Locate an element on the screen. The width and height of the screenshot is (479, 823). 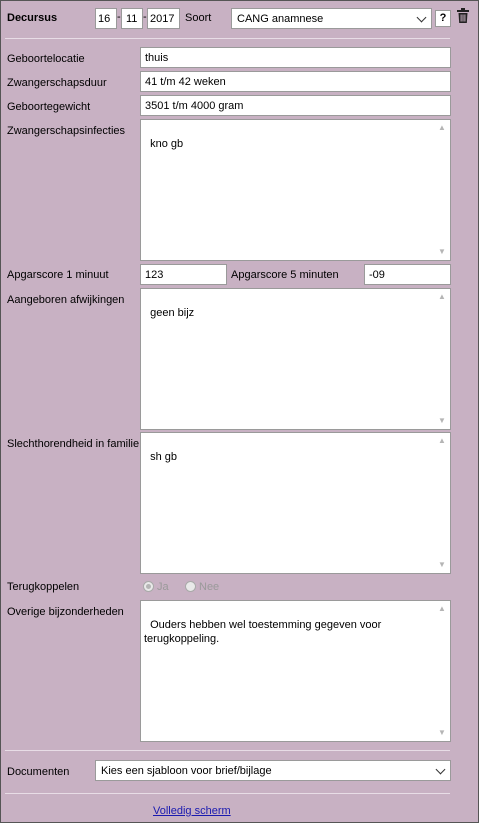
terugkoppelen-nee-label: Nee is located at coordinates (209, 587).